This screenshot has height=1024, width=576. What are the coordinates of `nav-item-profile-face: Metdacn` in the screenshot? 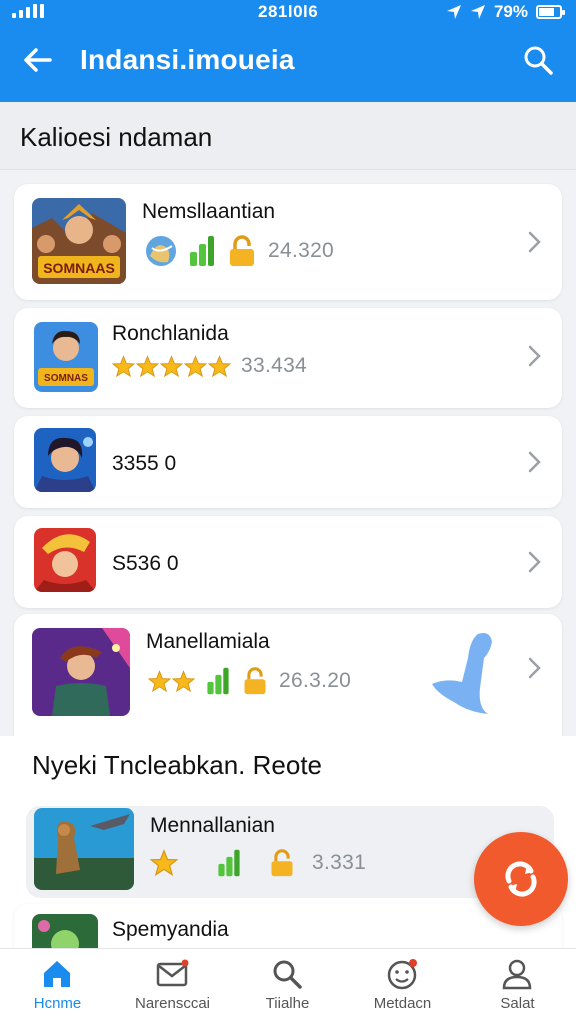 It's located at (402, 986).